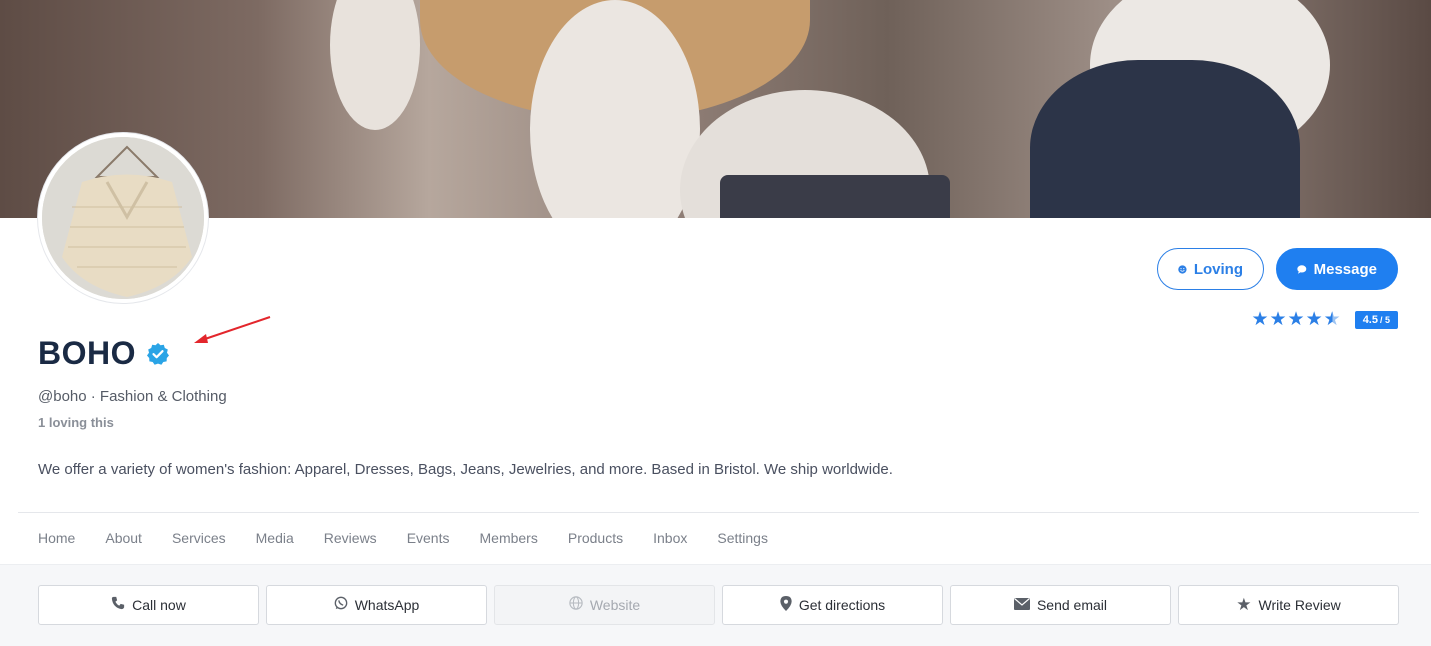 The width and height of the screenshot is (1431, 646). Describe the element at coordinates (742, 538) in the screenshot. I see `tab-settings: Settings` at that location.